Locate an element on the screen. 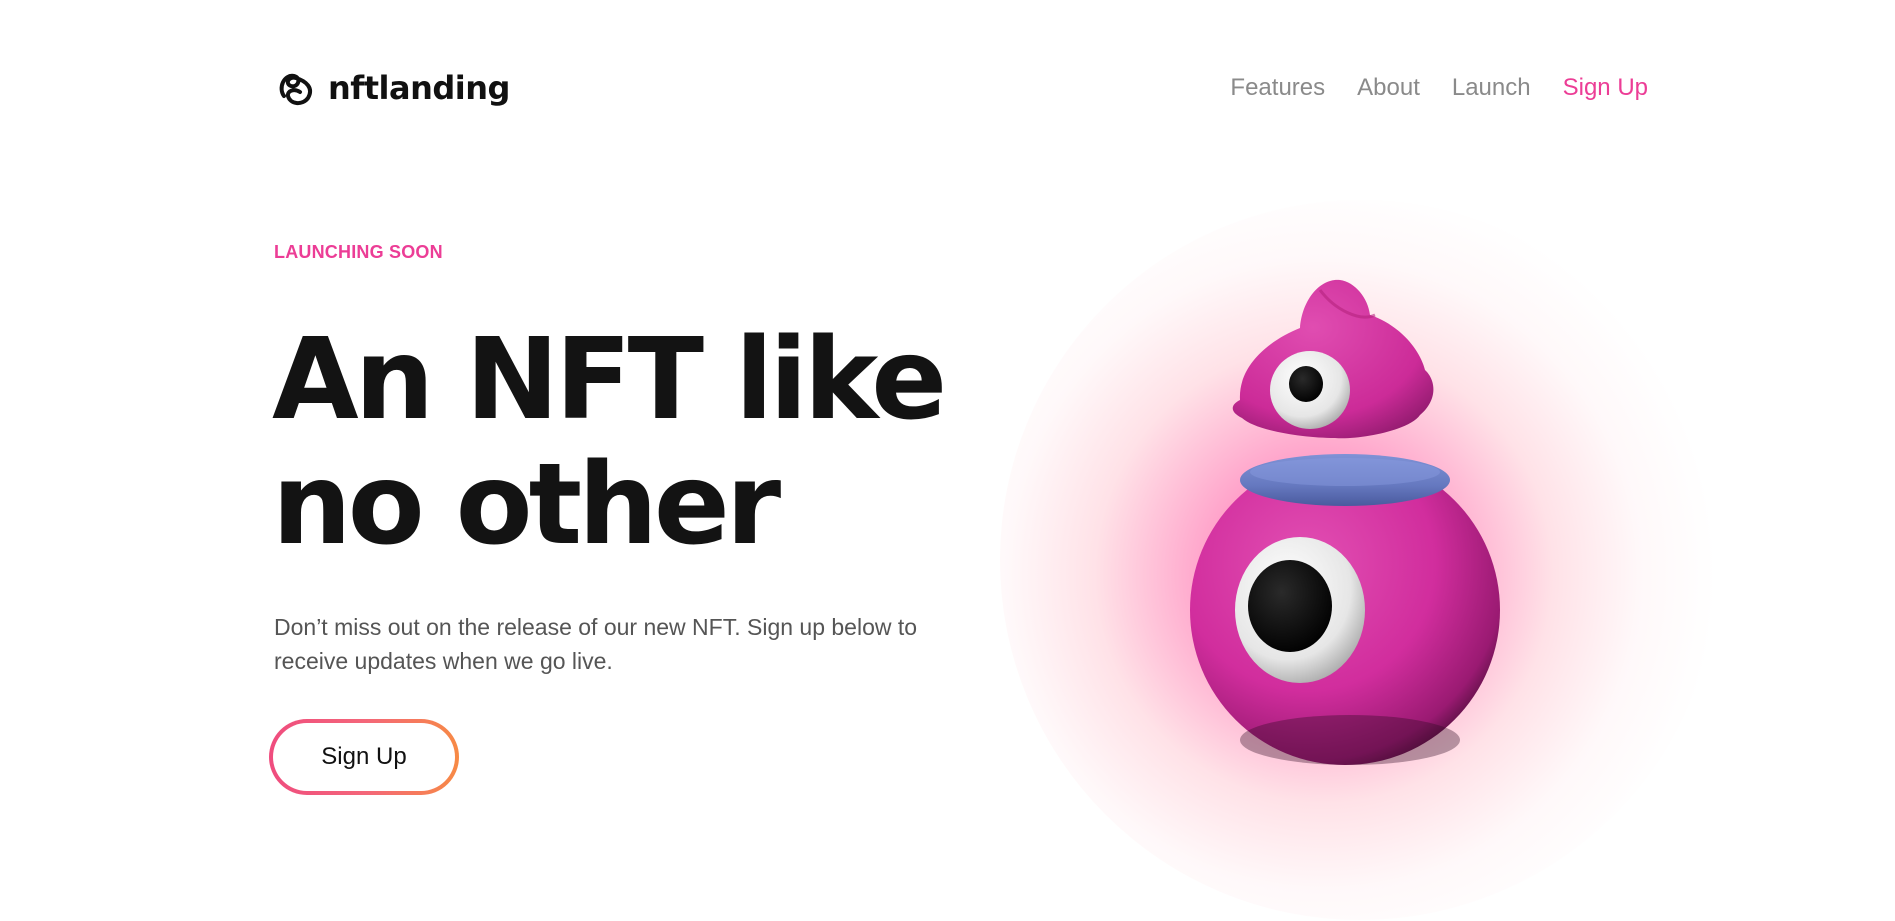 This screenshot has width=1895, height=921. headline-line-2: no other is located at coordinates (526, 505).